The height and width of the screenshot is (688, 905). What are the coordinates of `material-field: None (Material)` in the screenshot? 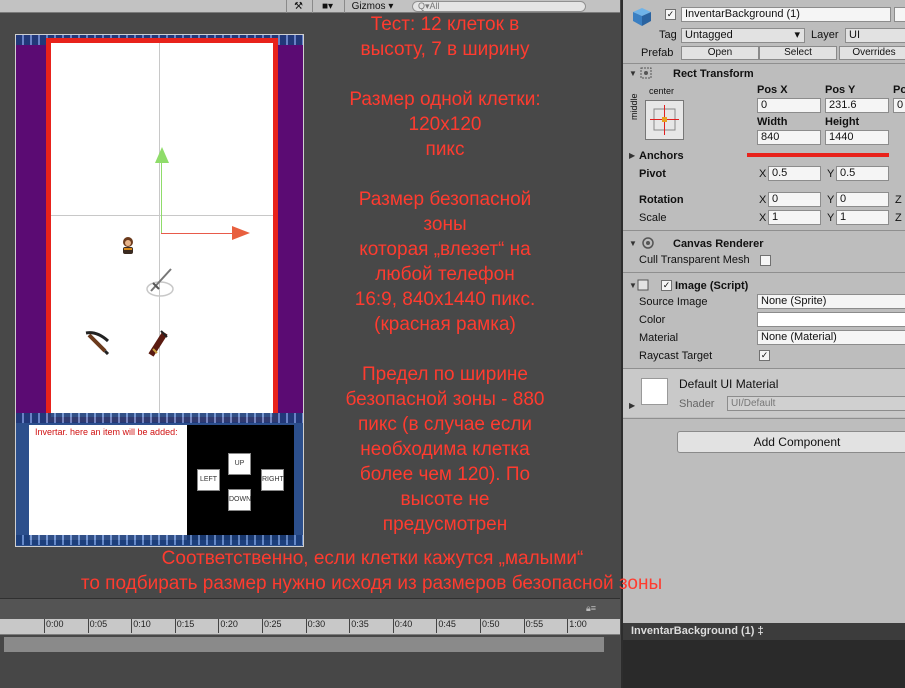 It's located at (831, 337).